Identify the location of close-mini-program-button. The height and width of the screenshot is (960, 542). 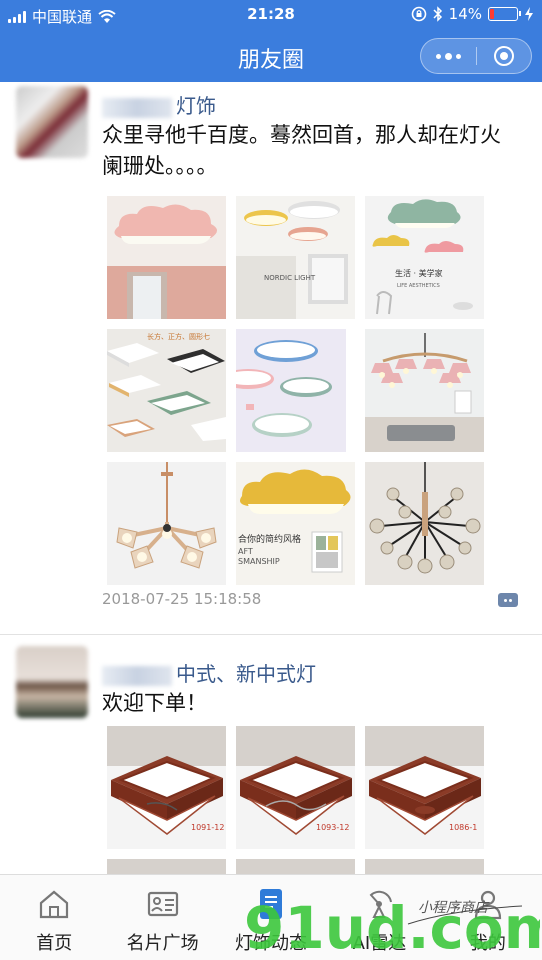
(504, 56).